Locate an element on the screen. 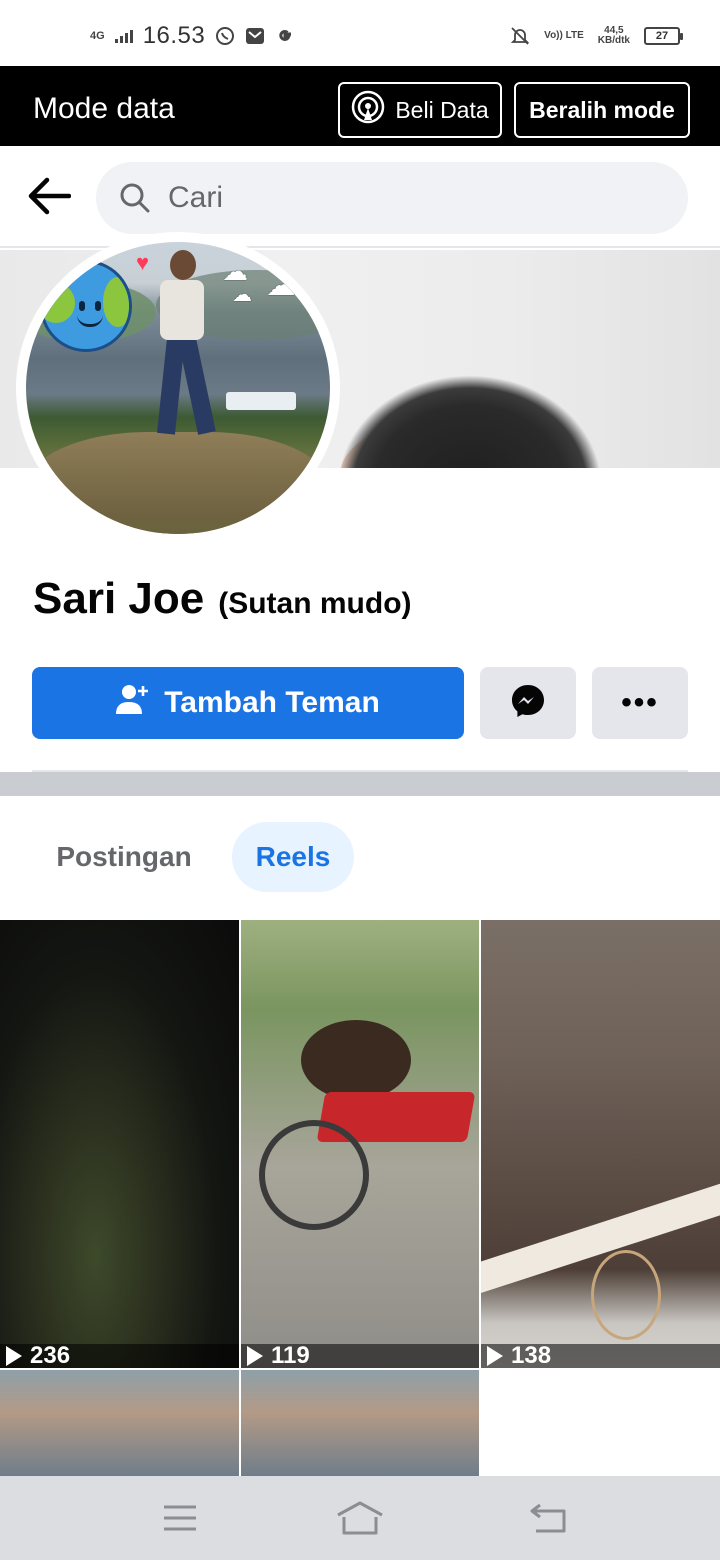 This screenshot has height=1560, width=720. more-options-button: ••• is located at coordinates (640, 703).